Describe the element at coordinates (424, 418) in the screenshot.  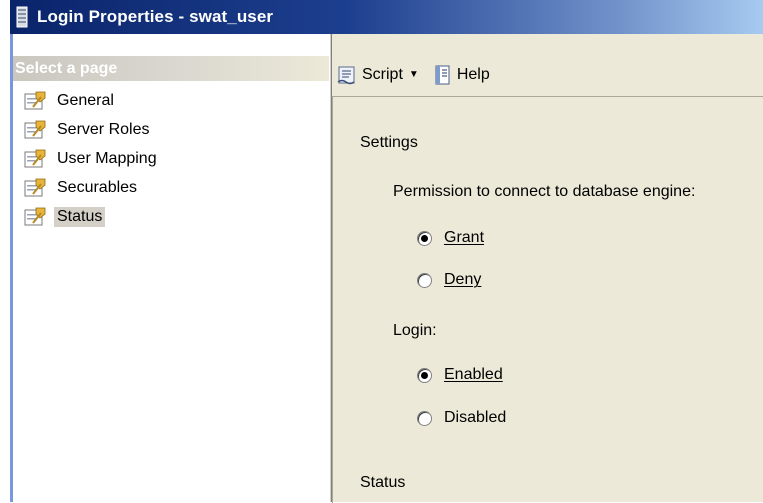
I see `disabled-radio` at that location.